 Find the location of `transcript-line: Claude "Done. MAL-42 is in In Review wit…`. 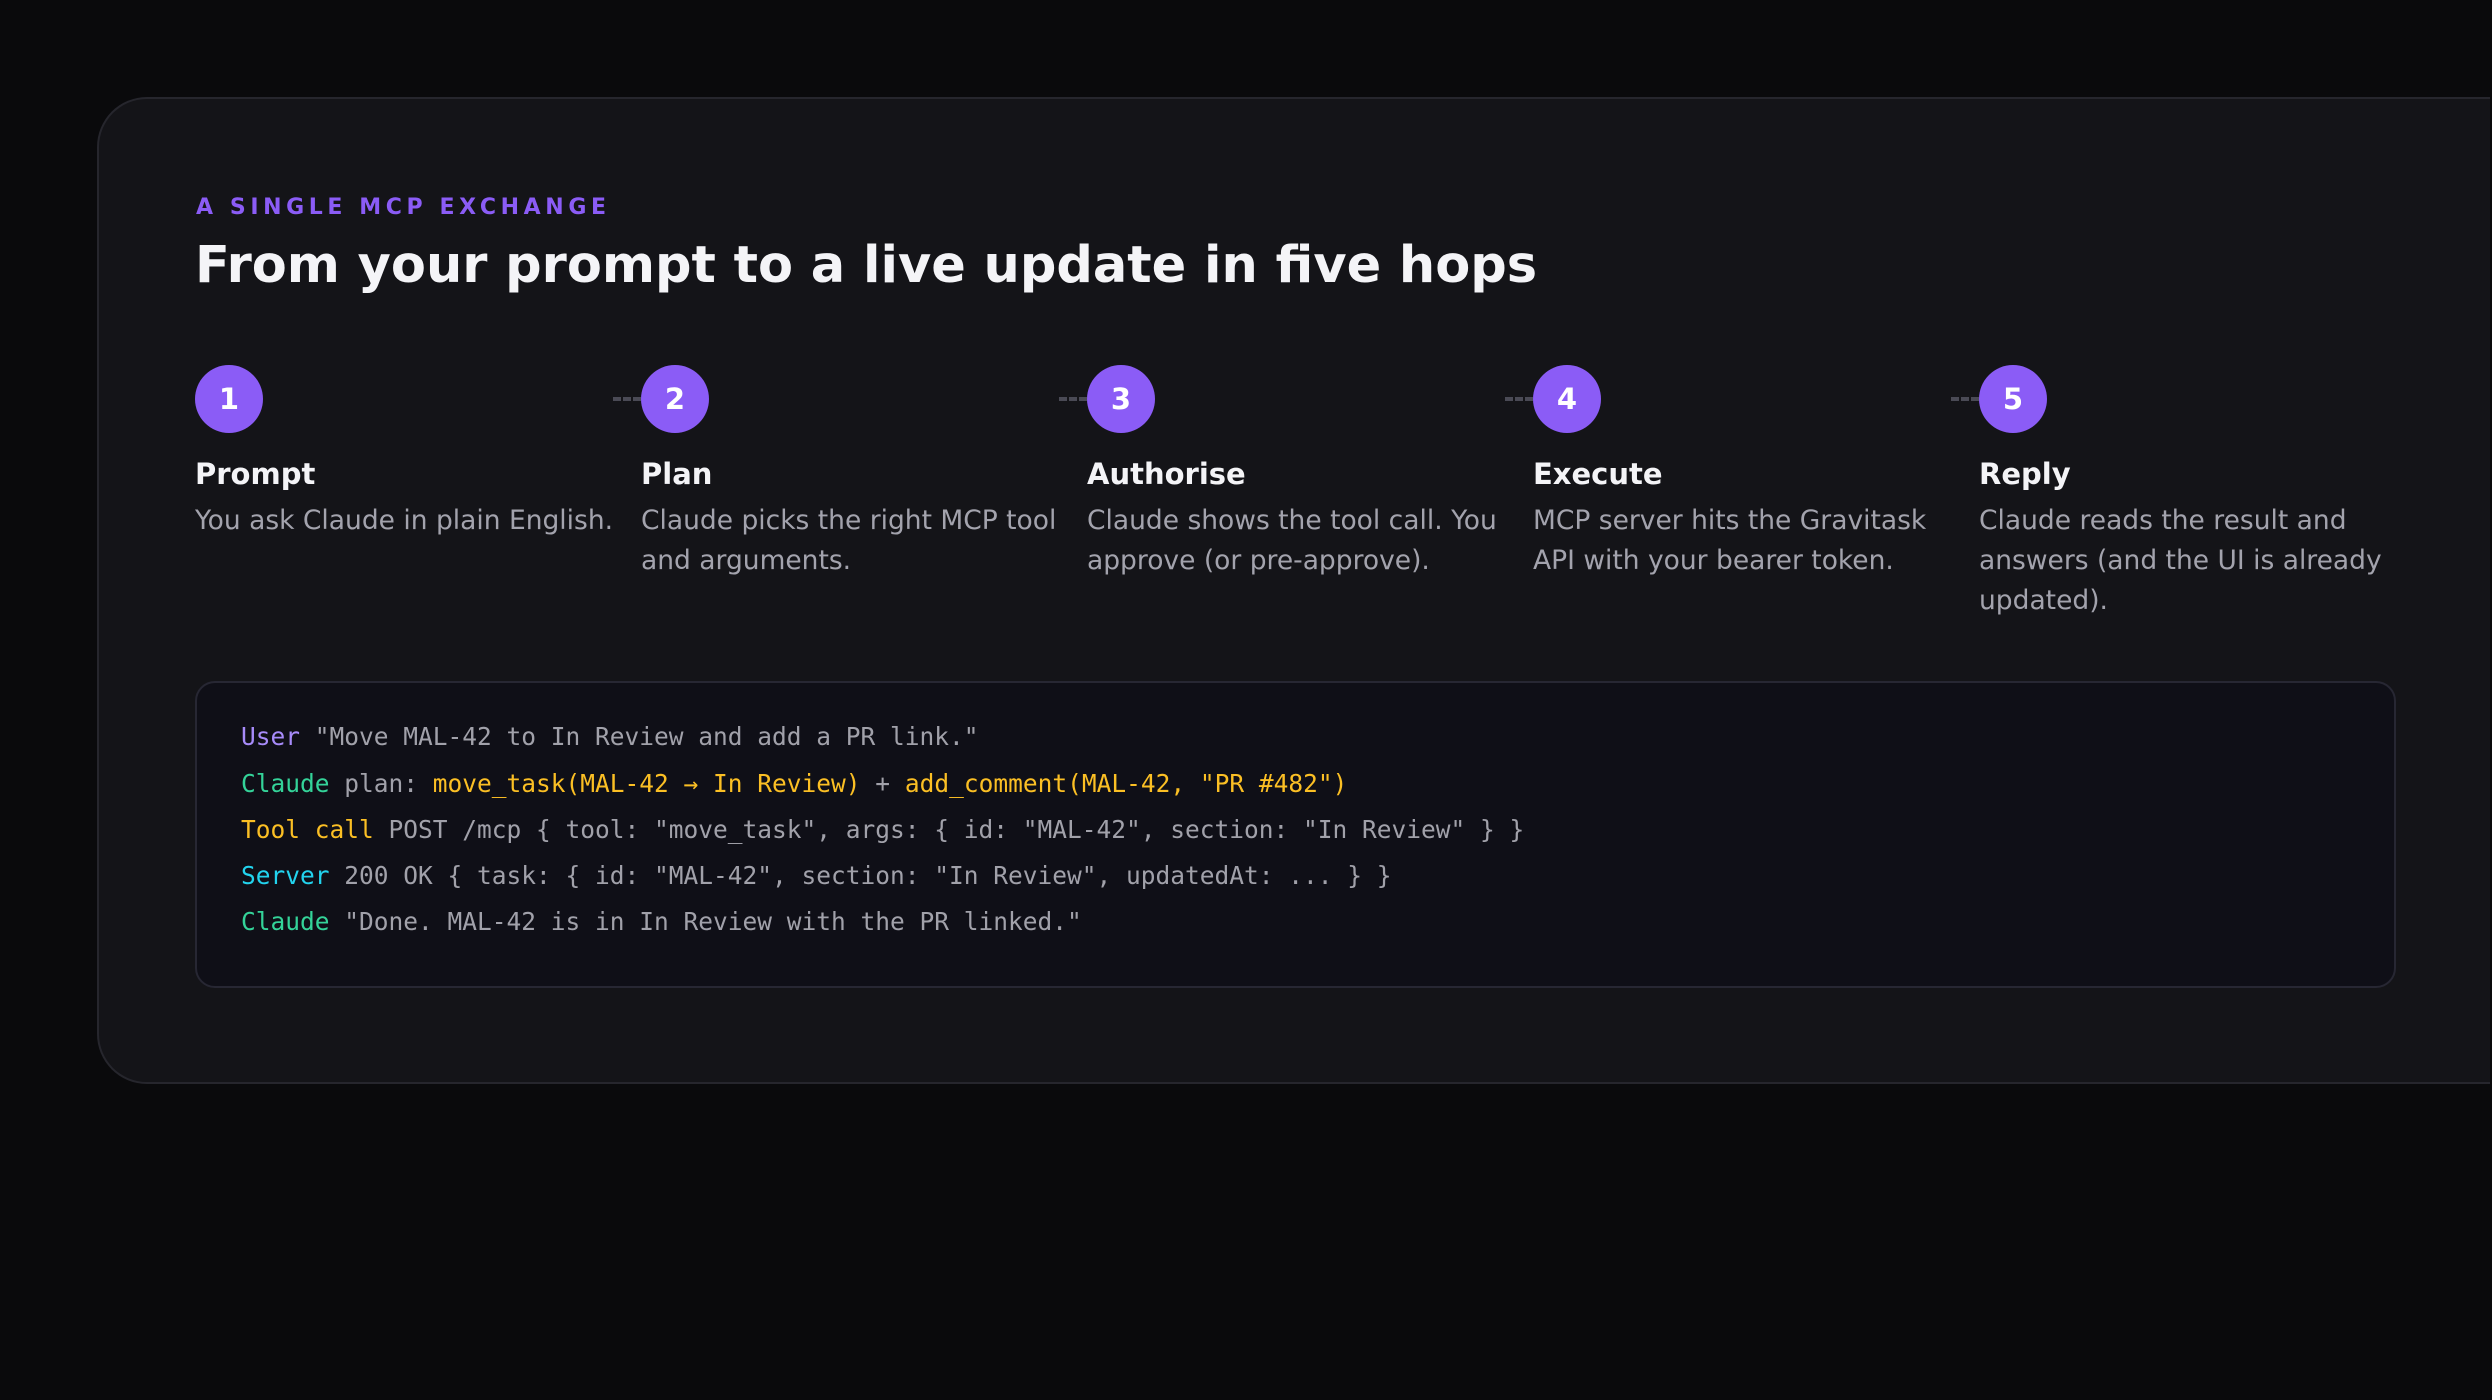

transcript-line: Claude "Done. MAL-42 is in In Review wit… is located at coordinates (661, 921).